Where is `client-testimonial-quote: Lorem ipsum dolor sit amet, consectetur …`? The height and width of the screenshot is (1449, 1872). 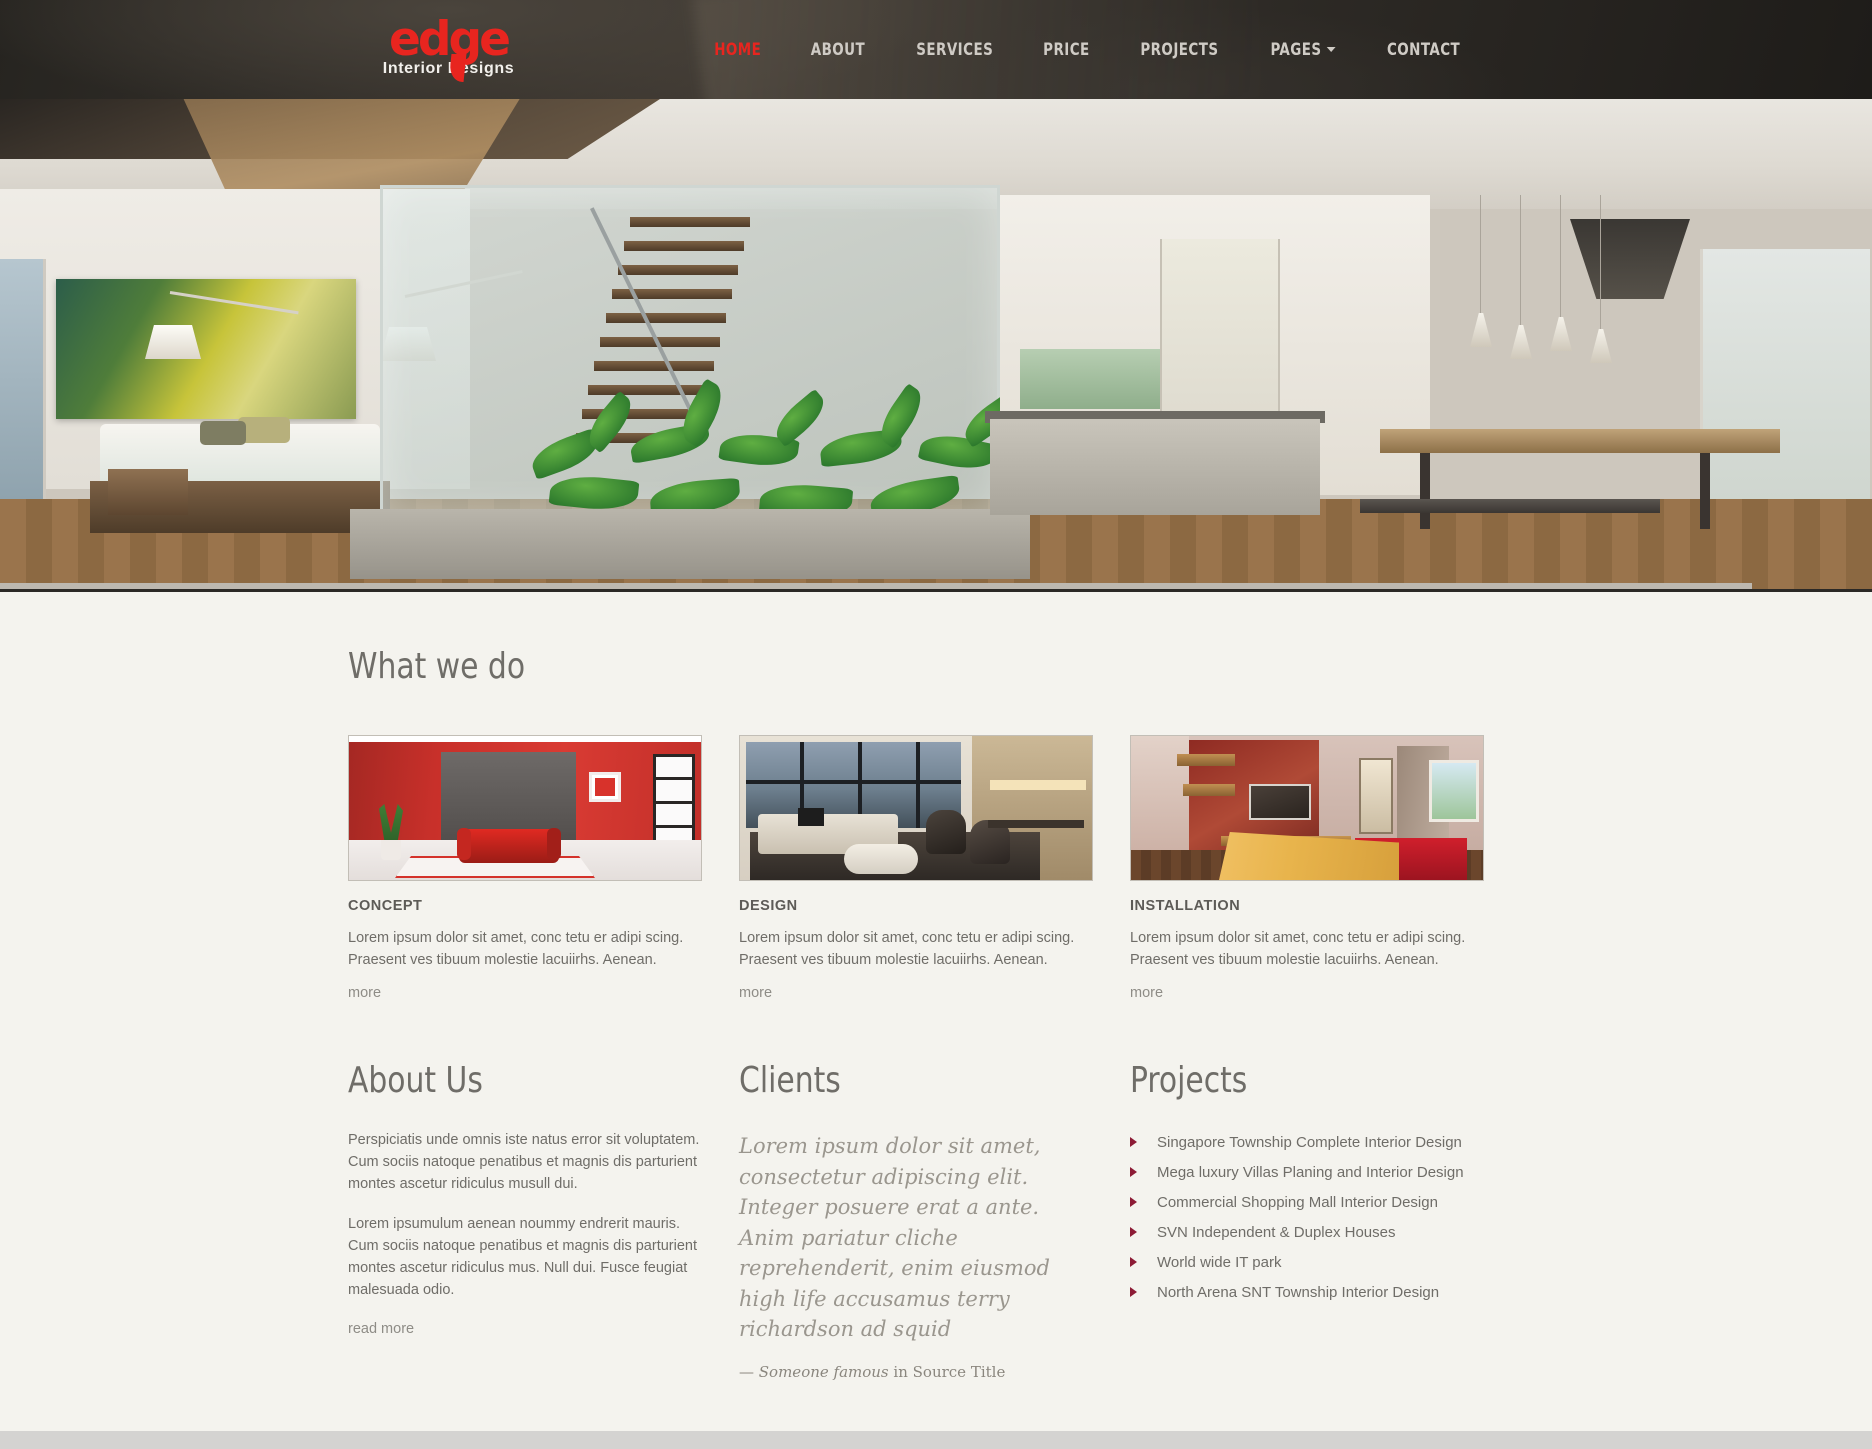
client-testimonial-quote: Lorem ipsum dolor sit amet, consectetur … is located at coordinates (894, 1237).